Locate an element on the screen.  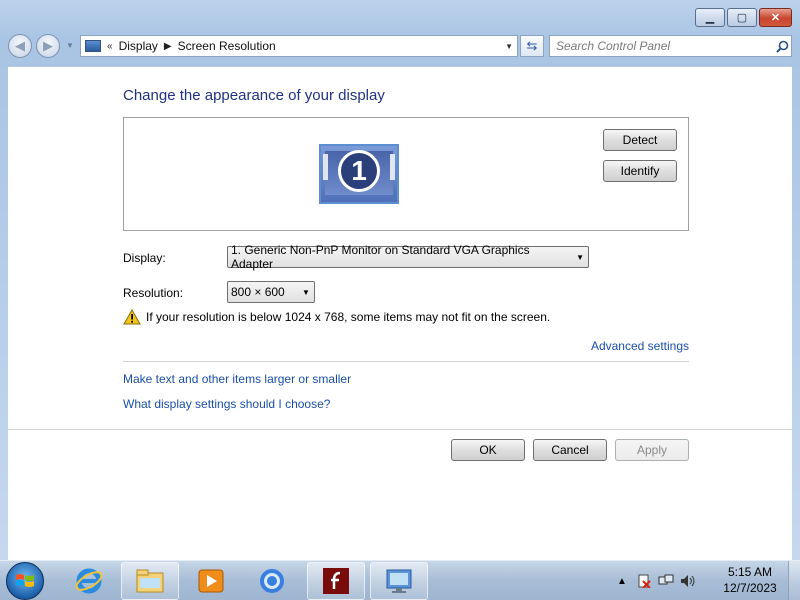
media-player-icon is located at coordinates (211, 581).